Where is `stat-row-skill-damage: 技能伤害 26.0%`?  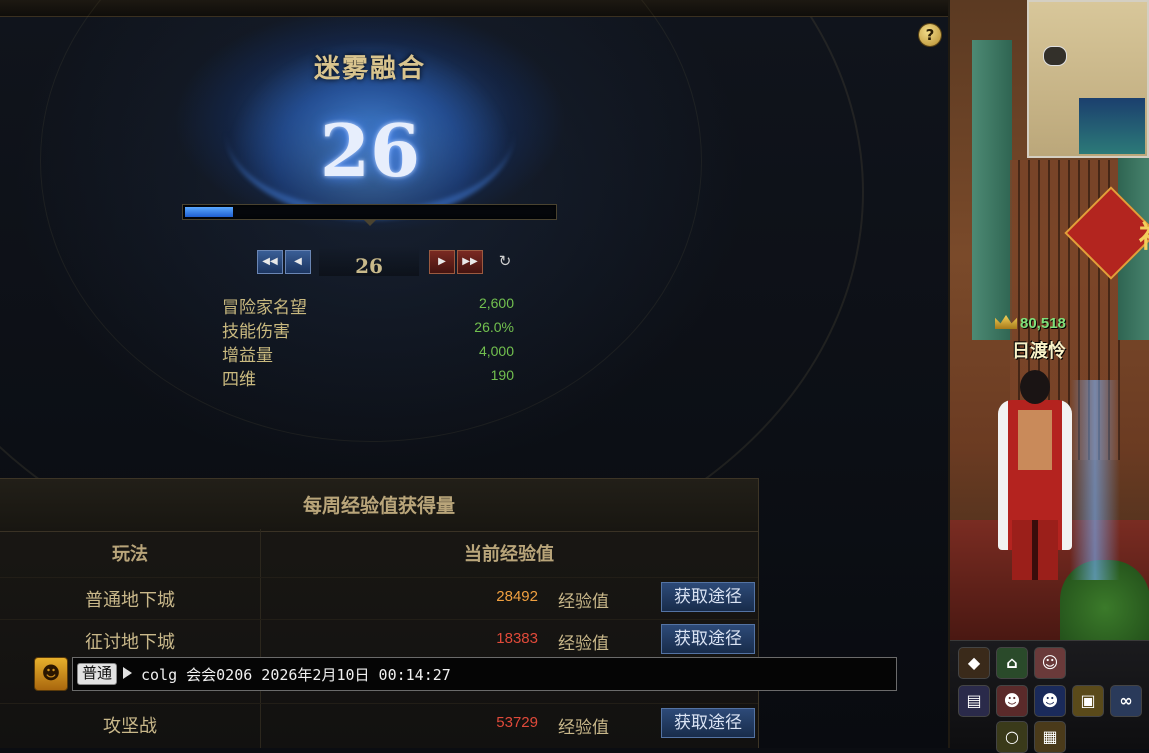
stat-row-skill-damage: 技能伤害 26.0% is located at coordinates (368, 329).